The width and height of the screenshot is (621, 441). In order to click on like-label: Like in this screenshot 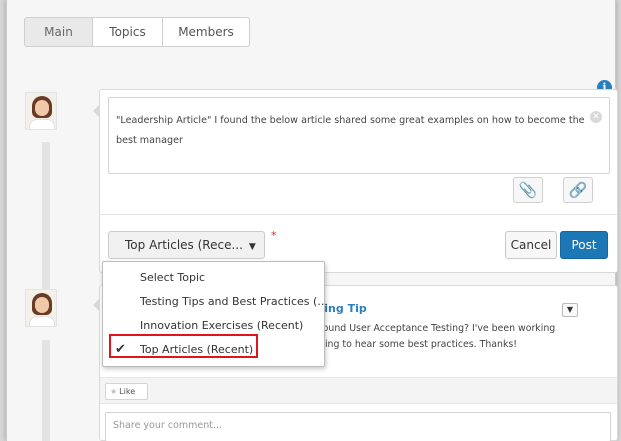, I will do `click(127, 391)`.